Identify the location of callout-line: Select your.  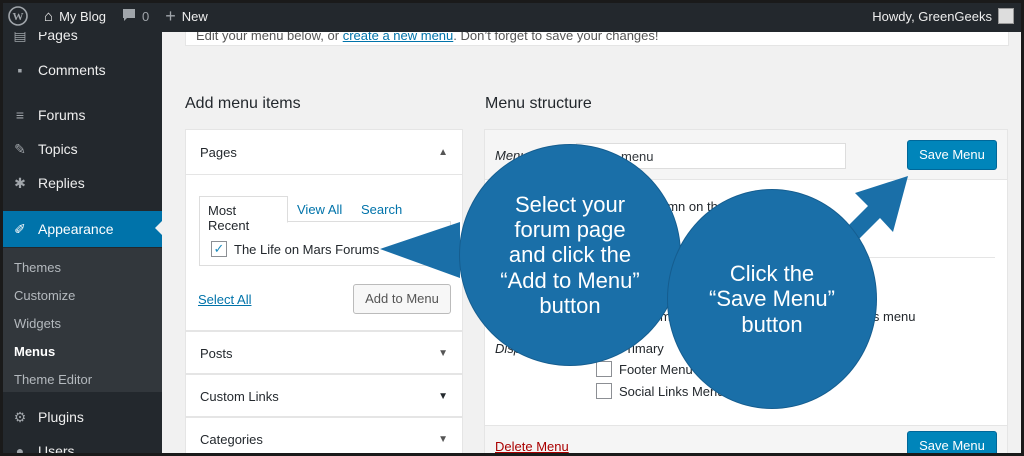
(570, 204).